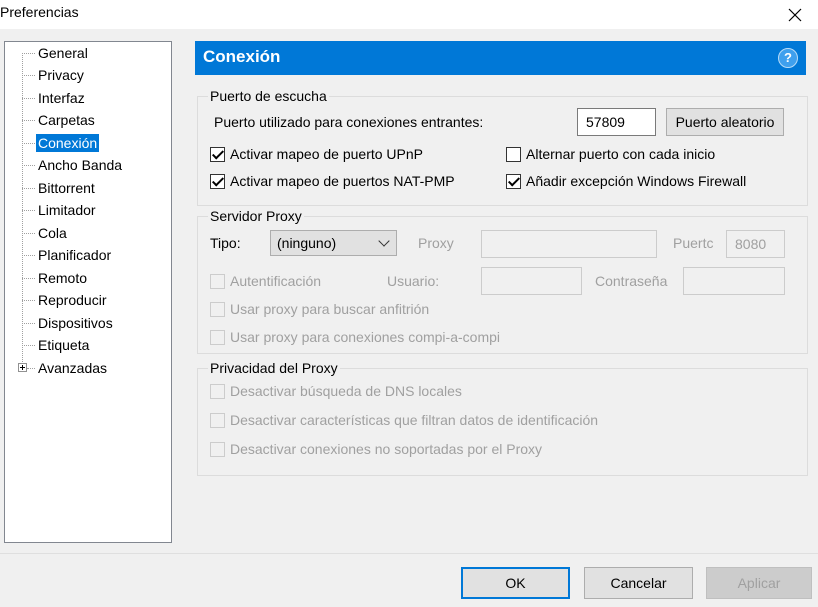 The width and height of the screenshot is (818, 607). I want to click on help-icon: ?, so click(788, 58).